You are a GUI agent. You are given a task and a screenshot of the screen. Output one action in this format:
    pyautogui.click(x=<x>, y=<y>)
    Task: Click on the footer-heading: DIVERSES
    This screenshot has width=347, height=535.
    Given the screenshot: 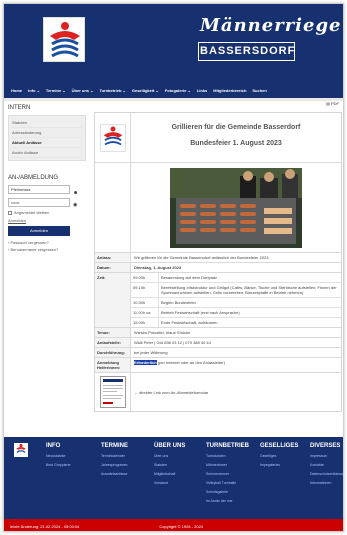 What is the action you would take?
    pyautogui.click(x=325, y=446)
    